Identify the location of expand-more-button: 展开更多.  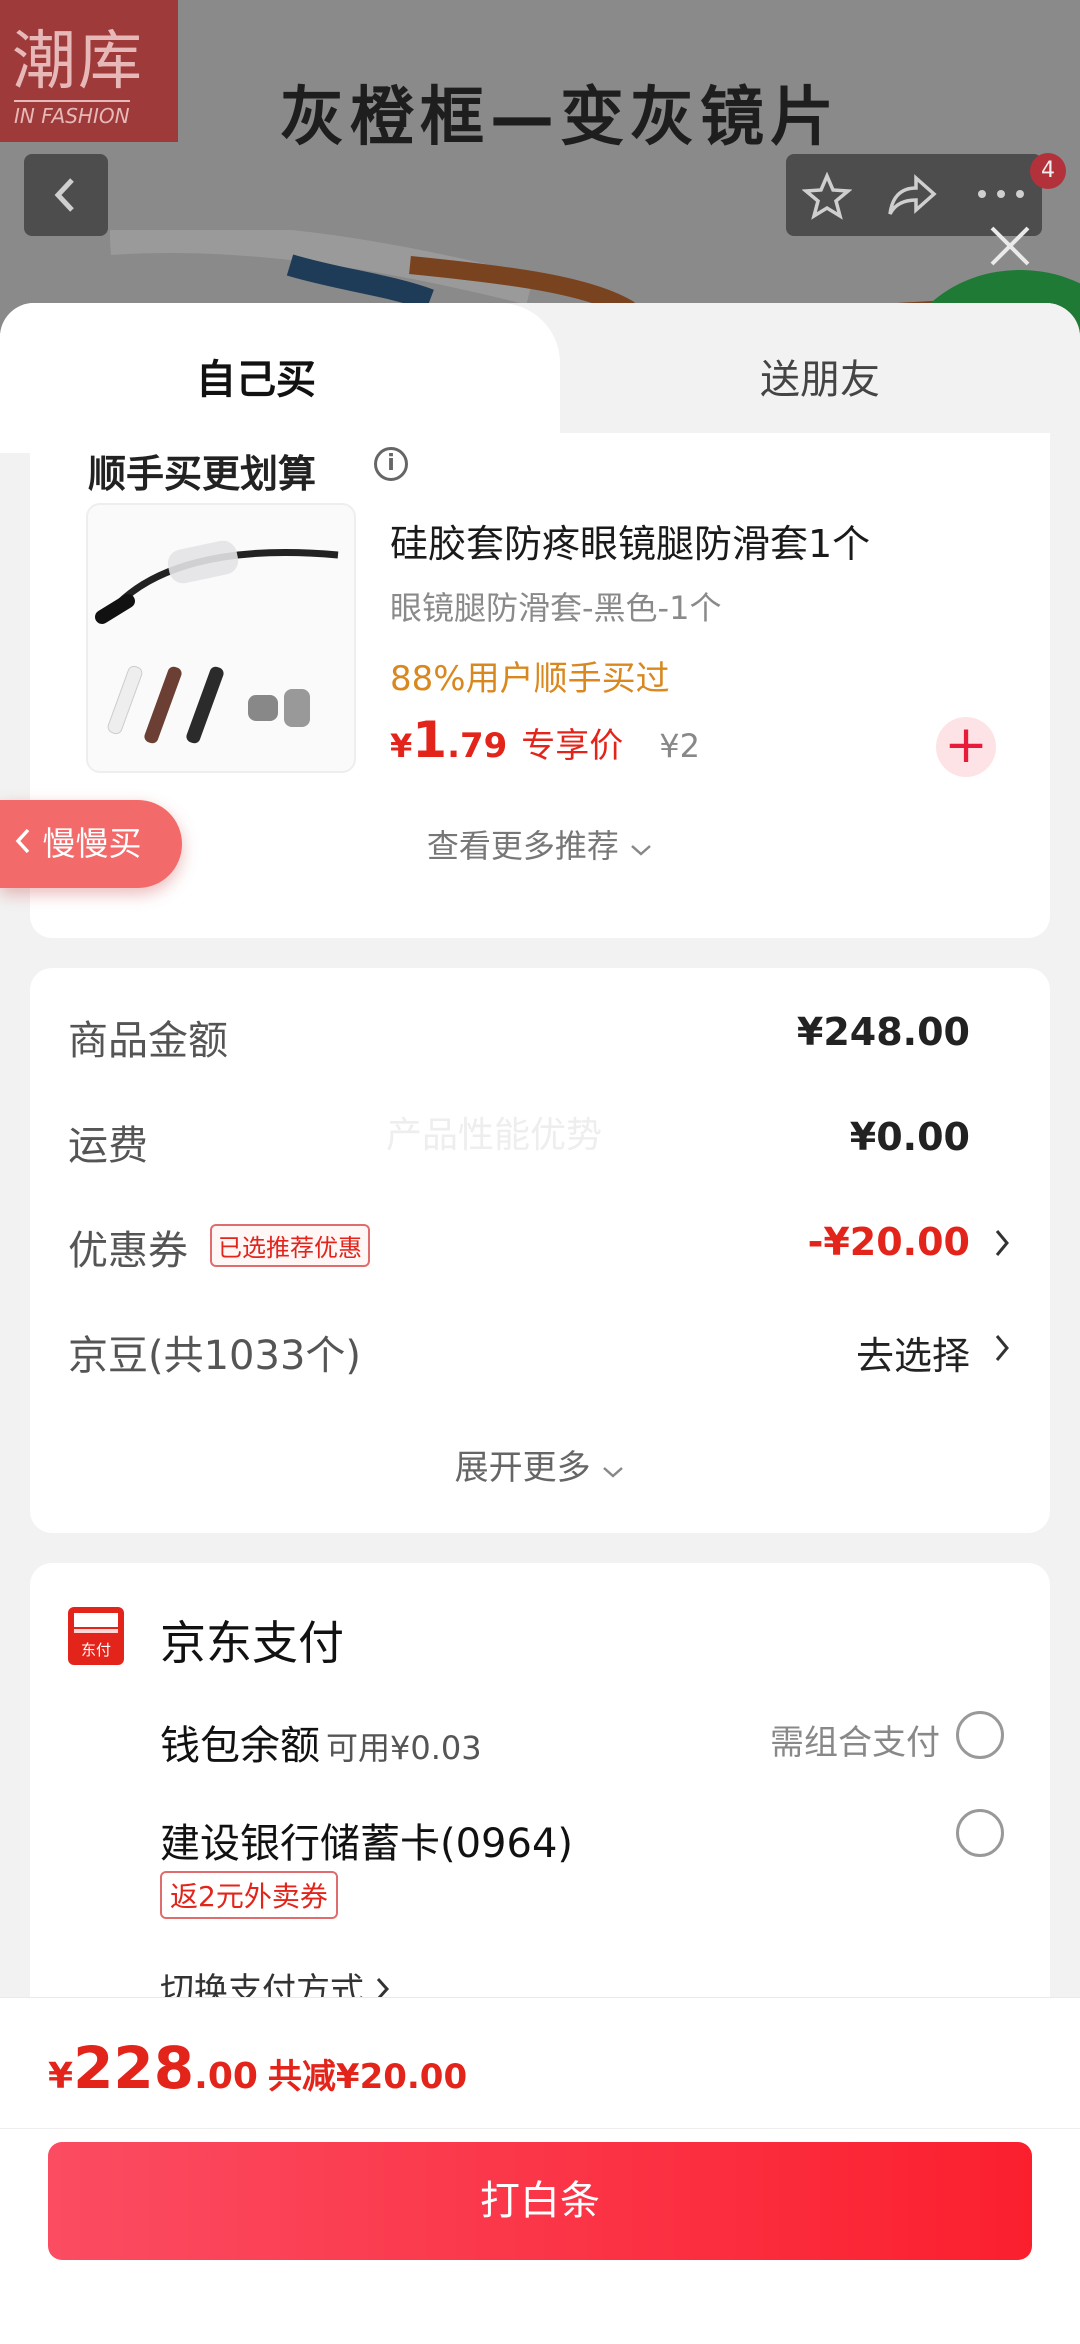
(540, 1464).